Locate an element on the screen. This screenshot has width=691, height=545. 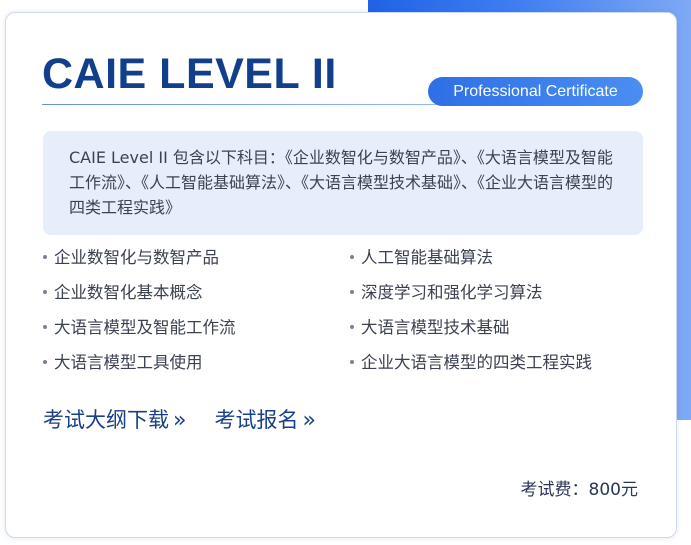
exam-registration-link: 考试报名» is located at coordinates (264, 420).